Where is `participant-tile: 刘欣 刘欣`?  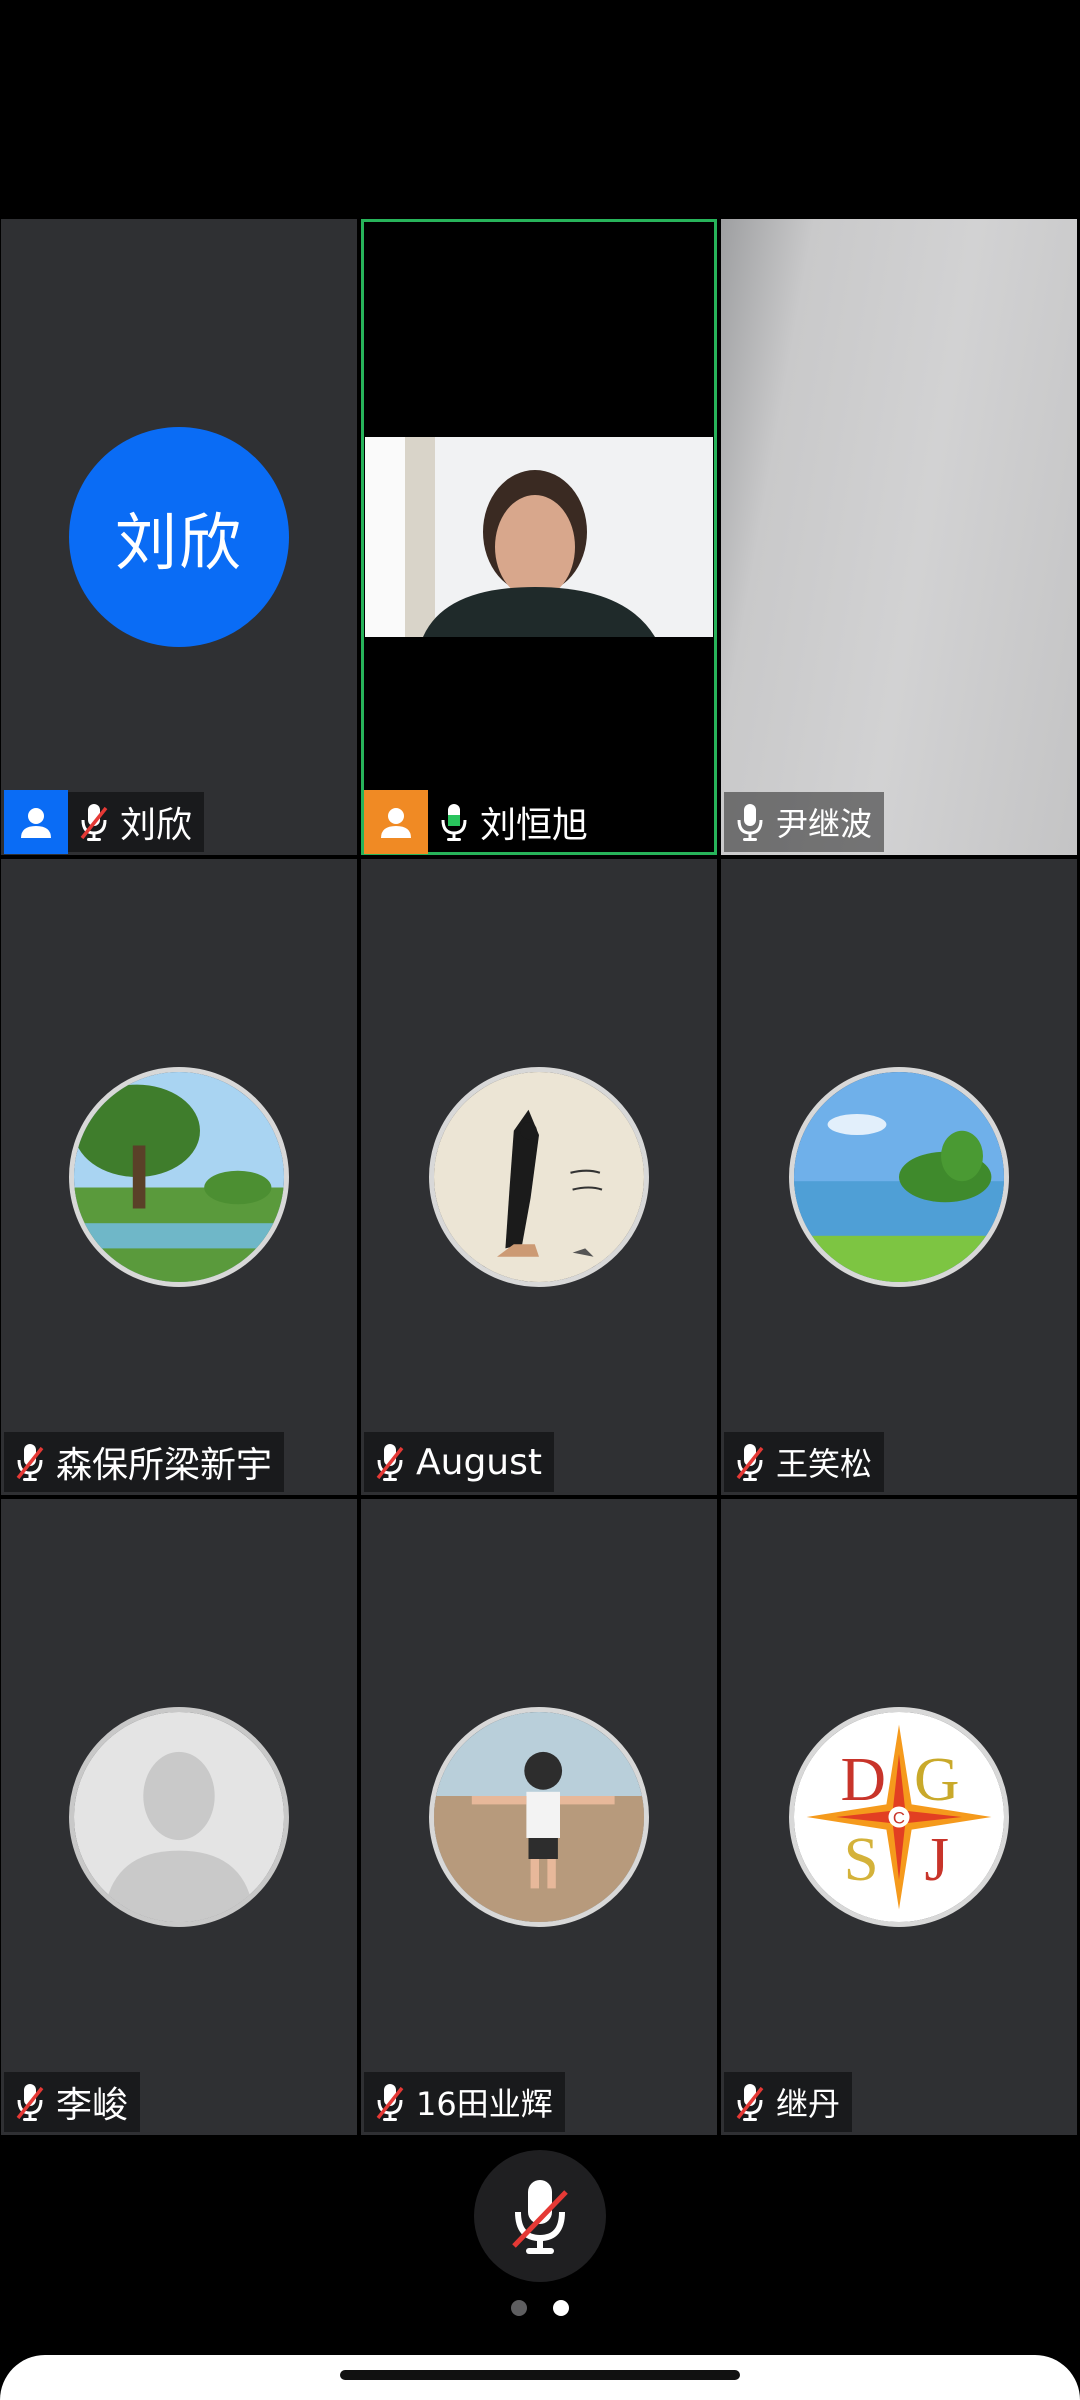 participant-tile: 刘欣 刘欣 is located at coordinates (179, 537).